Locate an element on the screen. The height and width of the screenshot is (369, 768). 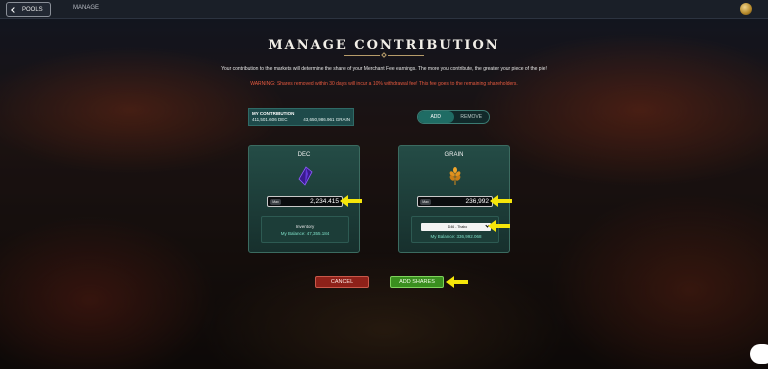
contribution-dec: 411,501.606 DEC is located at coordinates (270, 119).